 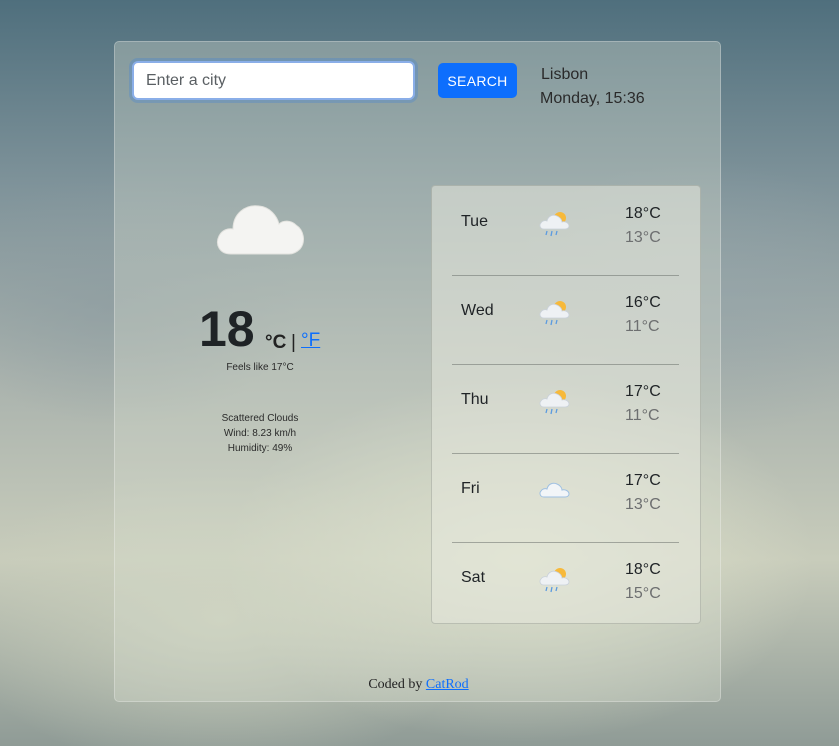 I want to click on forecast-row: Wed 16°C 11°C, so click(x=565, y=320).